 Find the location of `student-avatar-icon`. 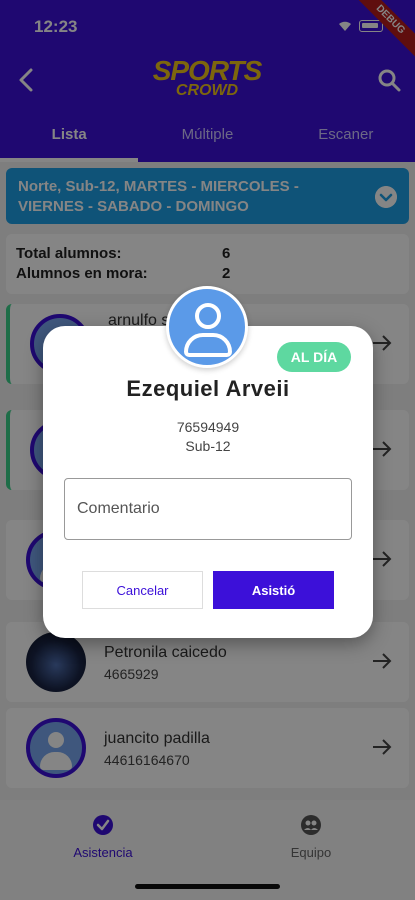

student-avatar-icon is located at coordinates (207, 327).